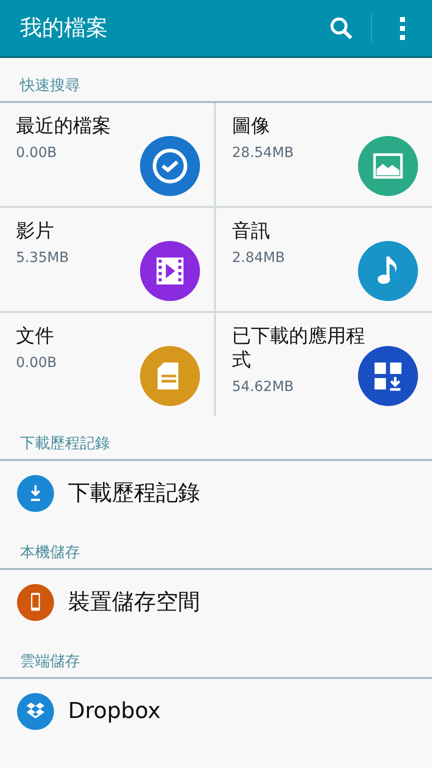 Image resolution: width=432 pixels, height=768 pixels. Describe the element at coordinates (134, 602) in the screenshot. I see `list-item: 裝置儲存空間` at that location.